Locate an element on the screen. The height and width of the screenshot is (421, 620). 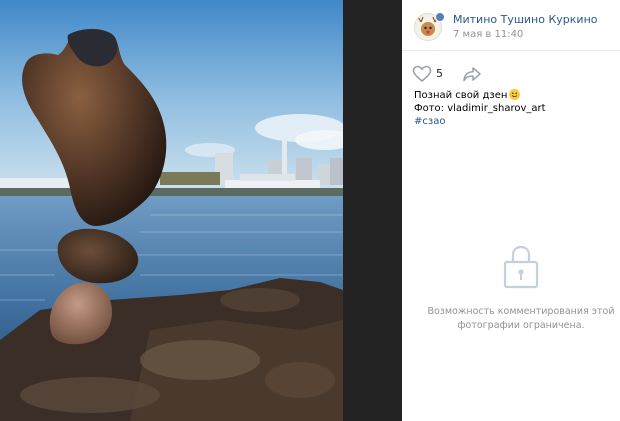
group-name-link: Митино Тушино Куркино is located at coordinates (525, 19).